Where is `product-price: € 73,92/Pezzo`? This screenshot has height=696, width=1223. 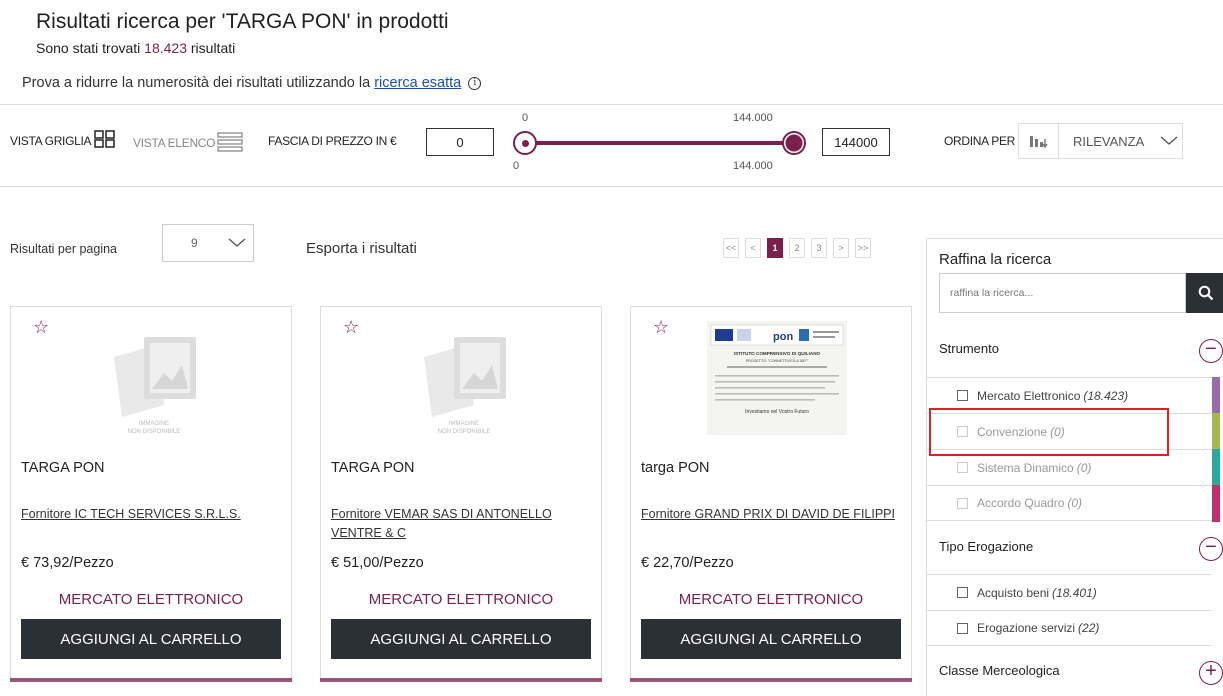
product-price: € 73,92/Pezzo is located at coordinates (67, 563).